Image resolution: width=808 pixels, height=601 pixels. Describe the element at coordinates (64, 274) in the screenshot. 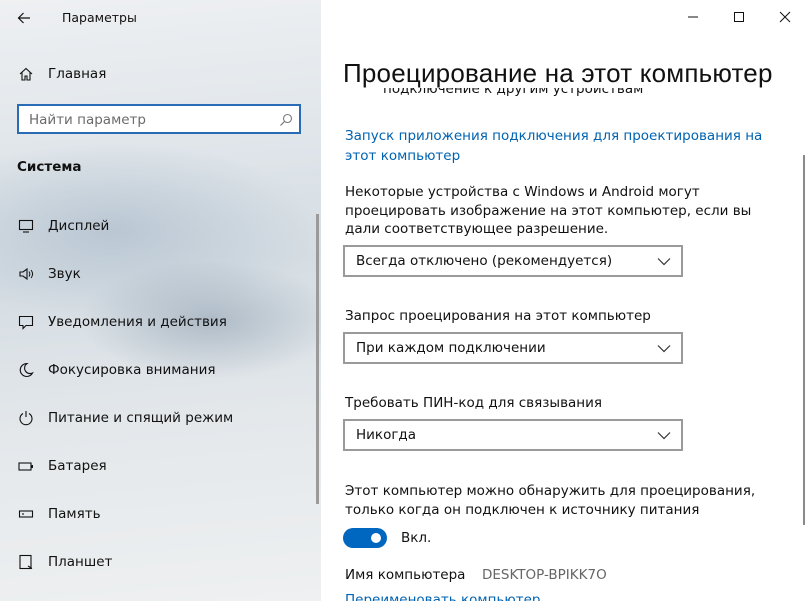

I see `sidebar-item-label: Звук` at that location.